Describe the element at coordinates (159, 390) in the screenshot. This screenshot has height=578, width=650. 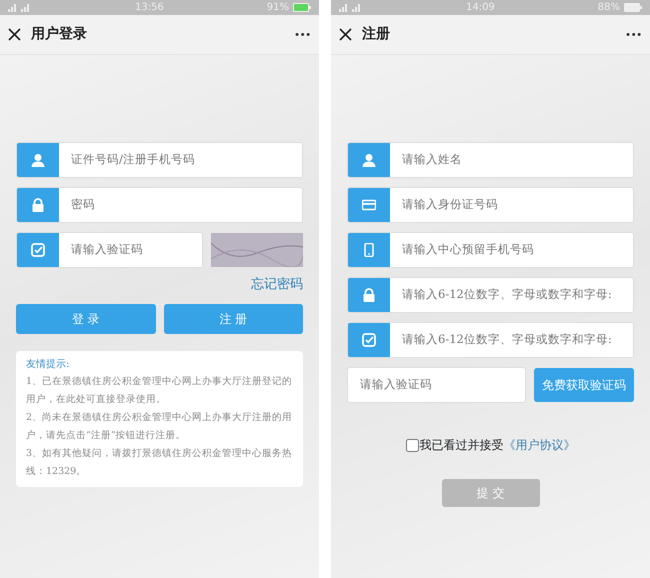
I see `tip-text: 1、已在景德镇住房公积金管理中心网上办事大厅注册登记的用户，在此处可直接登录使用。` at that location.